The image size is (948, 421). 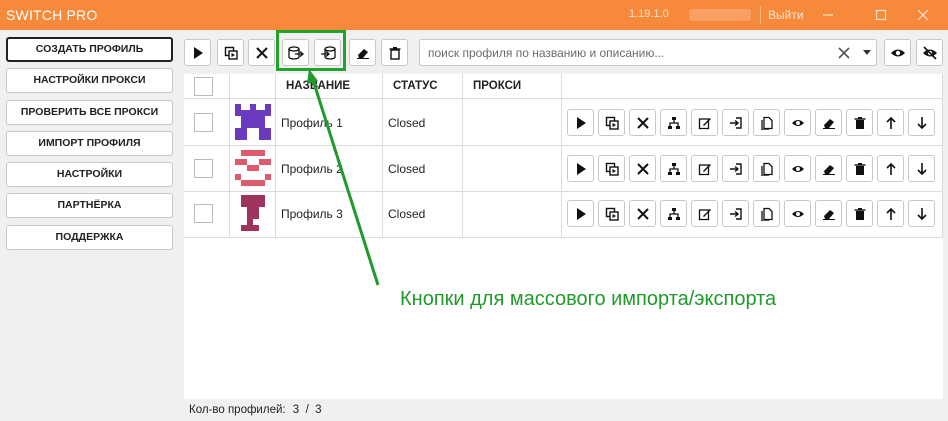 What do you see at coordinates (343, 177) in the screenshot?
I see `annotation-arrow` at bounding box center [343, 177].